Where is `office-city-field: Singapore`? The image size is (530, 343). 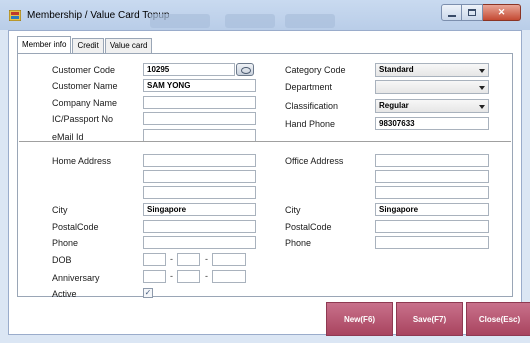
office-city-field: Singapore is located at coordinates (432, 209).